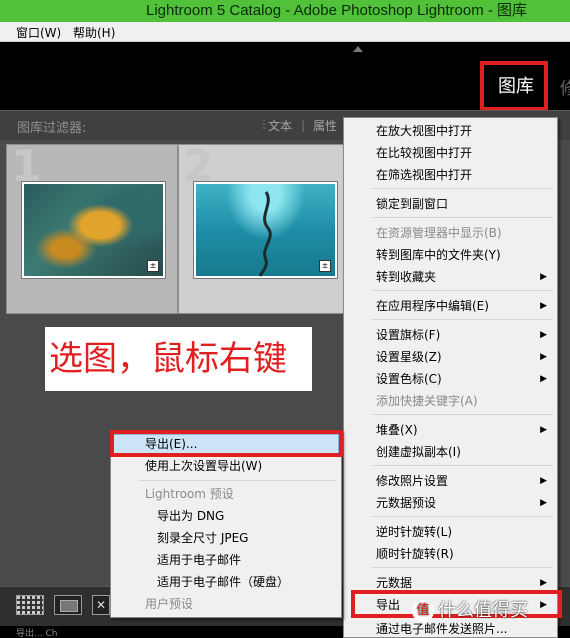  Describe the element at coordinates (94, 32) in the screenshot. I see `menu-help: 帮助(H)` at that location.